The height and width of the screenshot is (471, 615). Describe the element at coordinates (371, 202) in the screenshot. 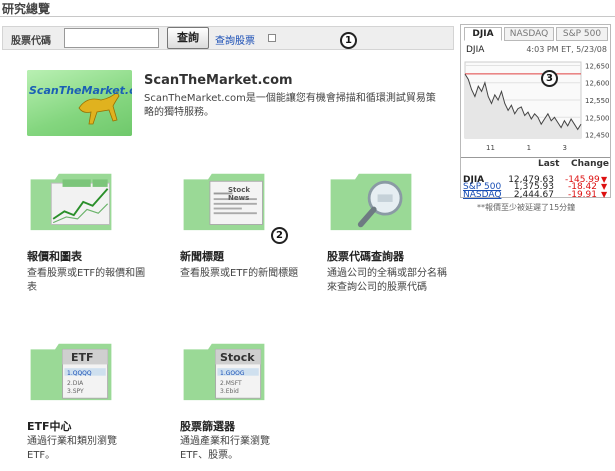

I see `magnifier-folder-icon` at that location.